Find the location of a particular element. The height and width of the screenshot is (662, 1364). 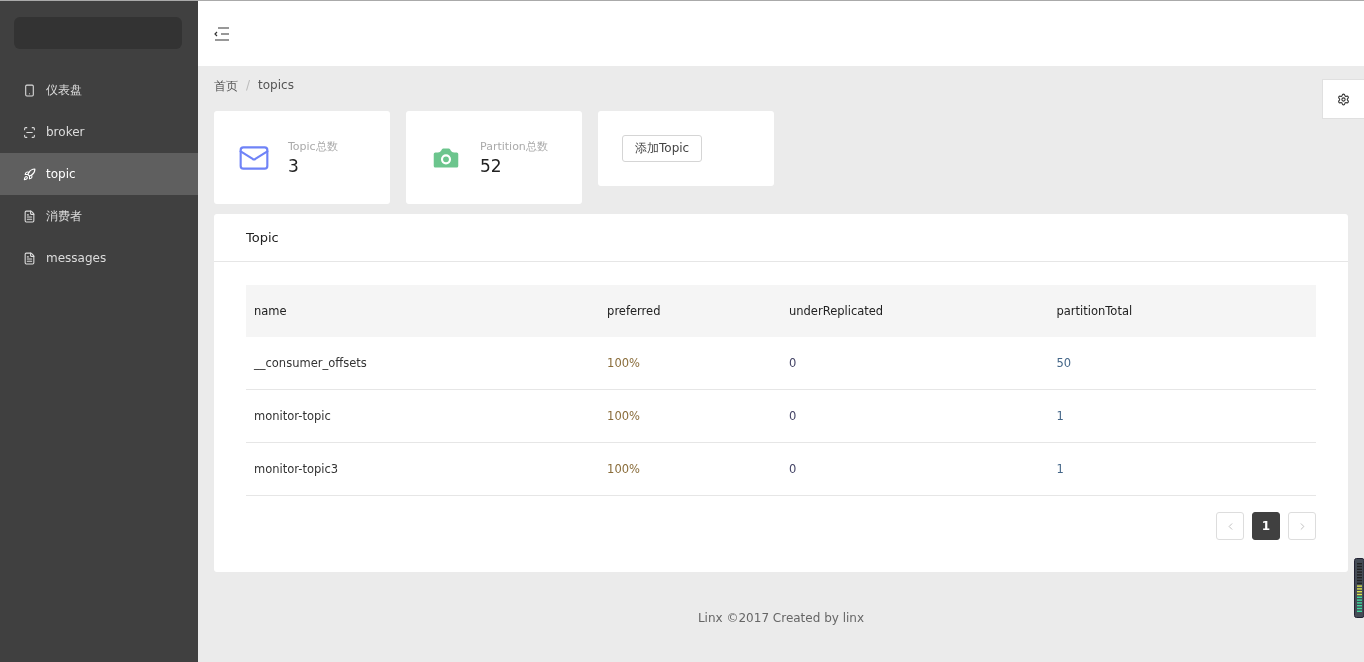

sidebar-item-label: 仪表盘 is located at coordinates (64, 90).